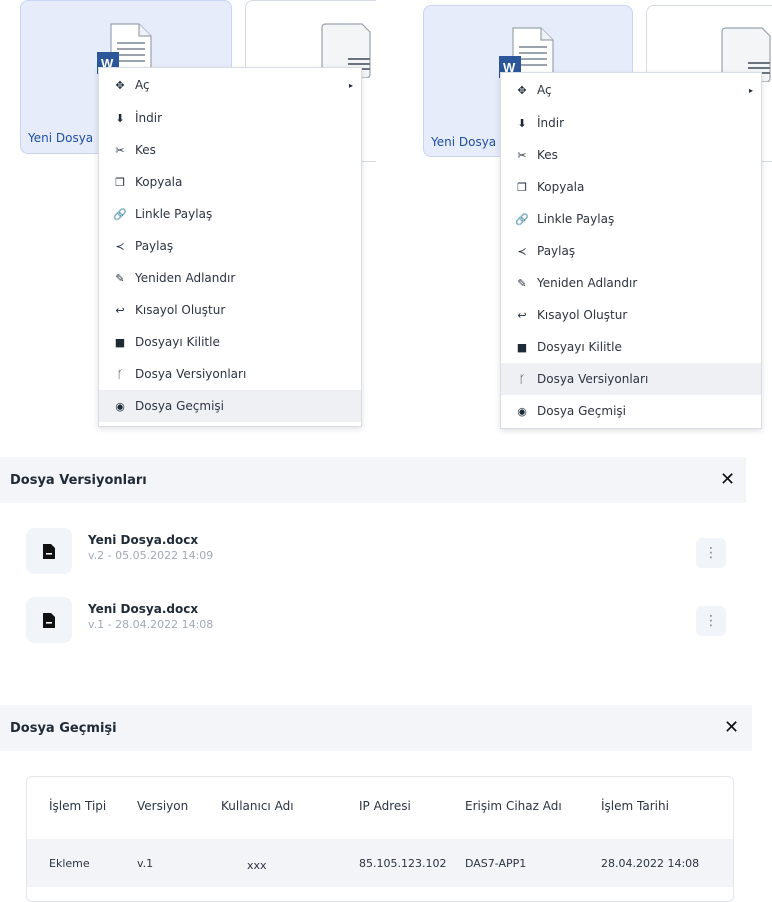 The height and width of the screenshot is (902, 772). I want to click on column-header: Erişim Cihaz Adı, so click(513, 806).